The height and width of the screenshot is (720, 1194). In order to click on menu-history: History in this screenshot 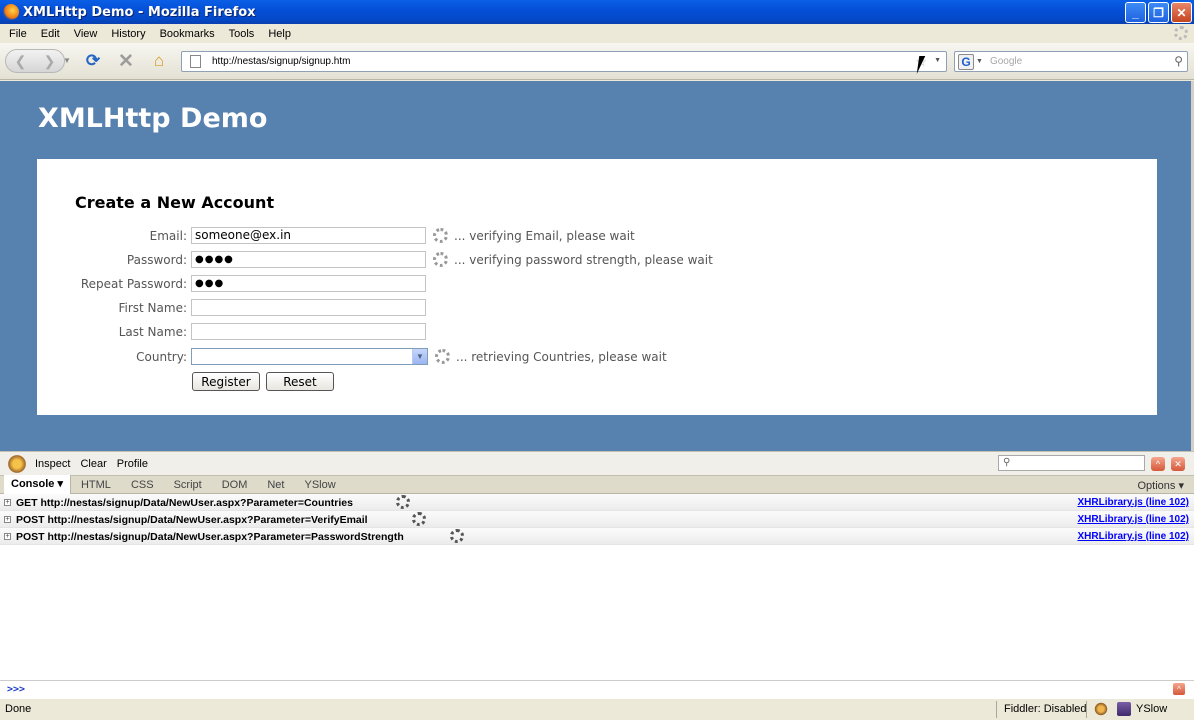, I will do `click(128, 34)`.